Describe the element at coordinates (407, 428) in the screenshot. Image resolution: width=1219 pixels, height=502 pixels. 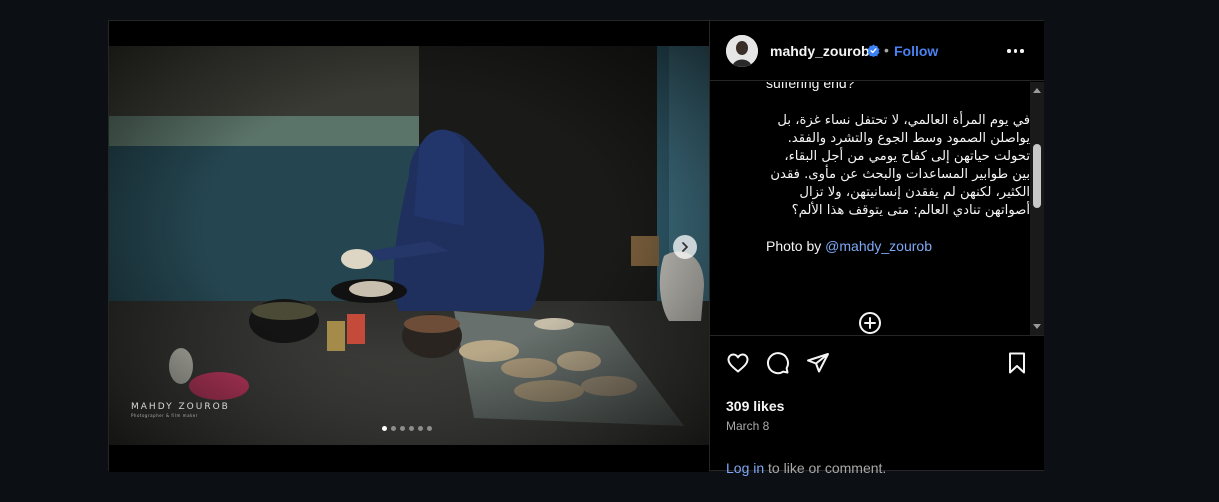
I see `carousel-indicator` at that location.